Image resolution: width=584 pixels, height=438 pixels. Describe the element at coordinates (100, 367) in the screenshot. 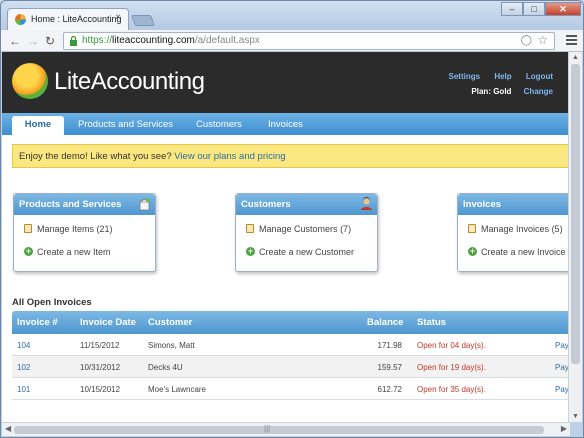

I see `invoice-date: 10/31/2012` at that location.